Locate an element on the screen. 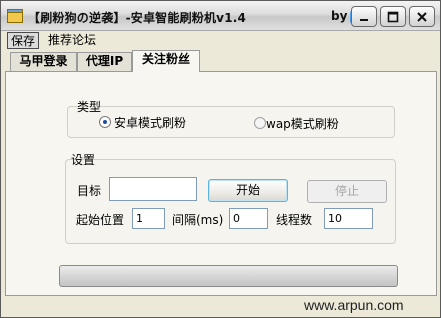 This screenshot has width=441, height=318. tab-follow-fans: 关注粉丝 is located at coordinates (166, 61).